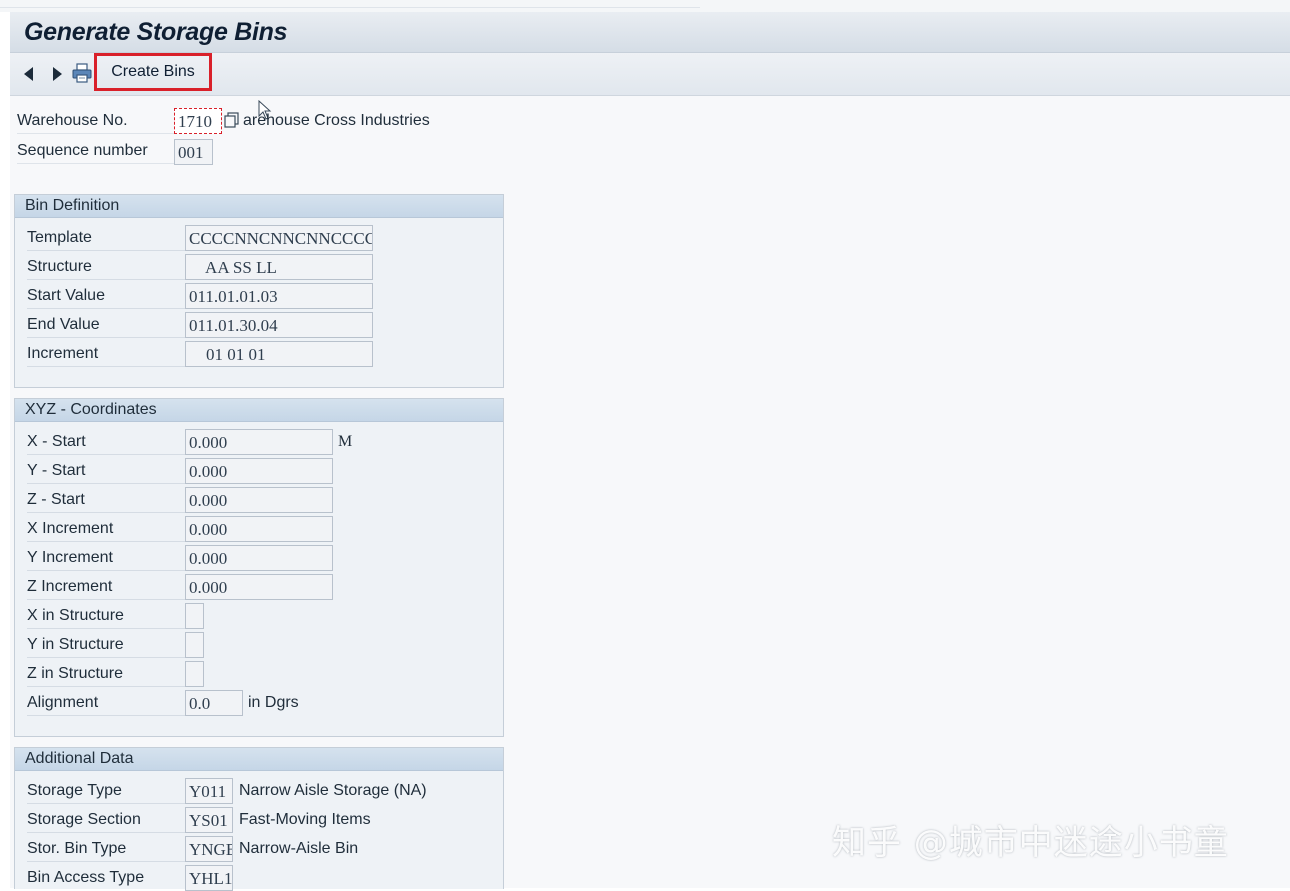  I want to click on bin-type-underline, so click(106, 861).